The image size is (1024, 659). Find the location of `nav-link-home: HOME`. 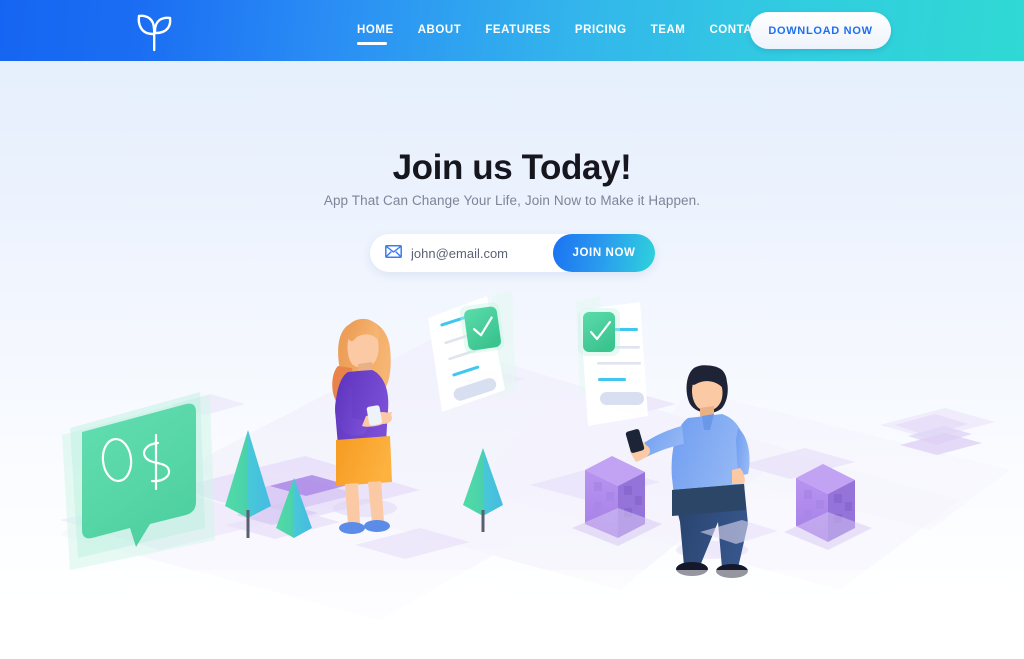

nav-link-home: HOME is located at coordinates (381, 30).